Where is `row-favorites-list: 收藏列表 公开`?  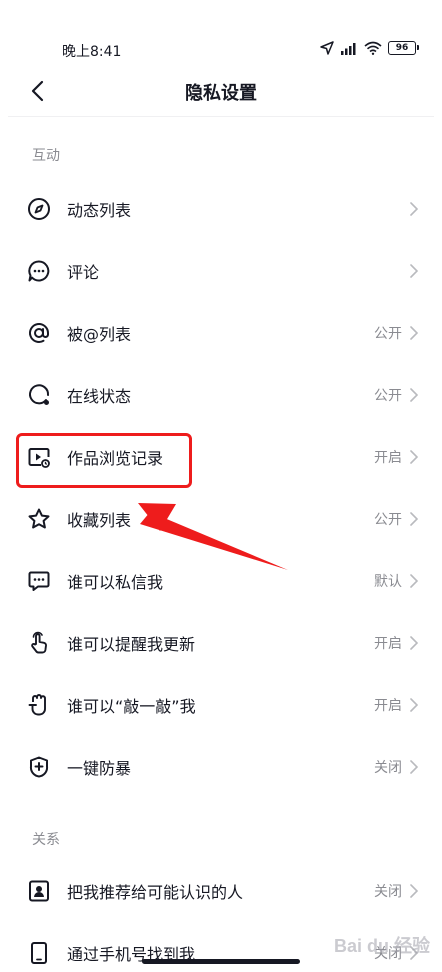 row-favorites-list: 收藏列表 公开 is located at coordinates (221, 519).